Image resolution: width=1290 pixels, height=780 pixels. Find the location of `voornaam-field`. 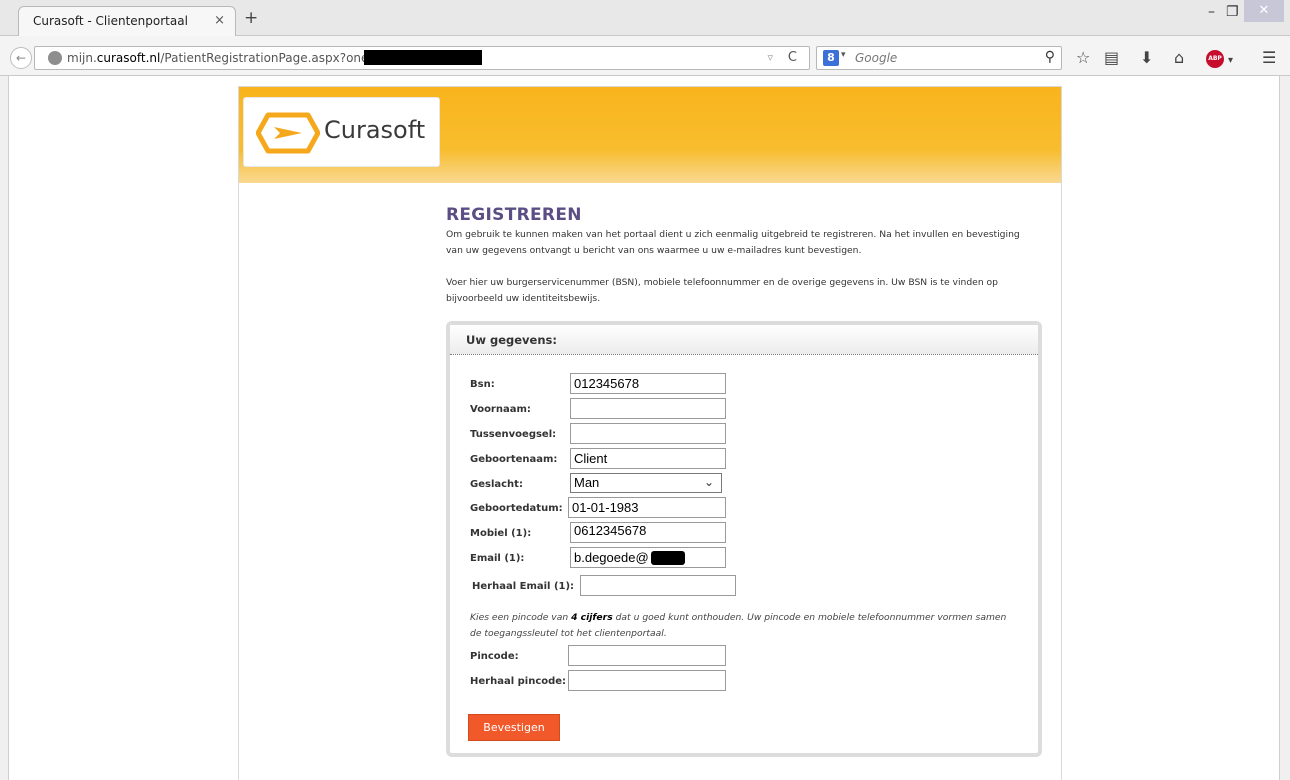

voornaam-field is located at coordinates (648, 408).